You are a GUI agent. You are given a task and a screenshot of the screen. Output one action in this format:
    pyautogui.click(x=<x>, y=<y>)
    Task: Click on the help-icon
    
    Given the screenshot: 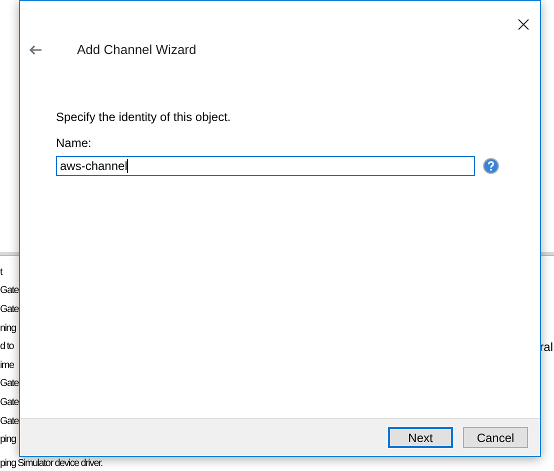 What is the action you would take?
    pyautogui.click(x=491, y=166)
    